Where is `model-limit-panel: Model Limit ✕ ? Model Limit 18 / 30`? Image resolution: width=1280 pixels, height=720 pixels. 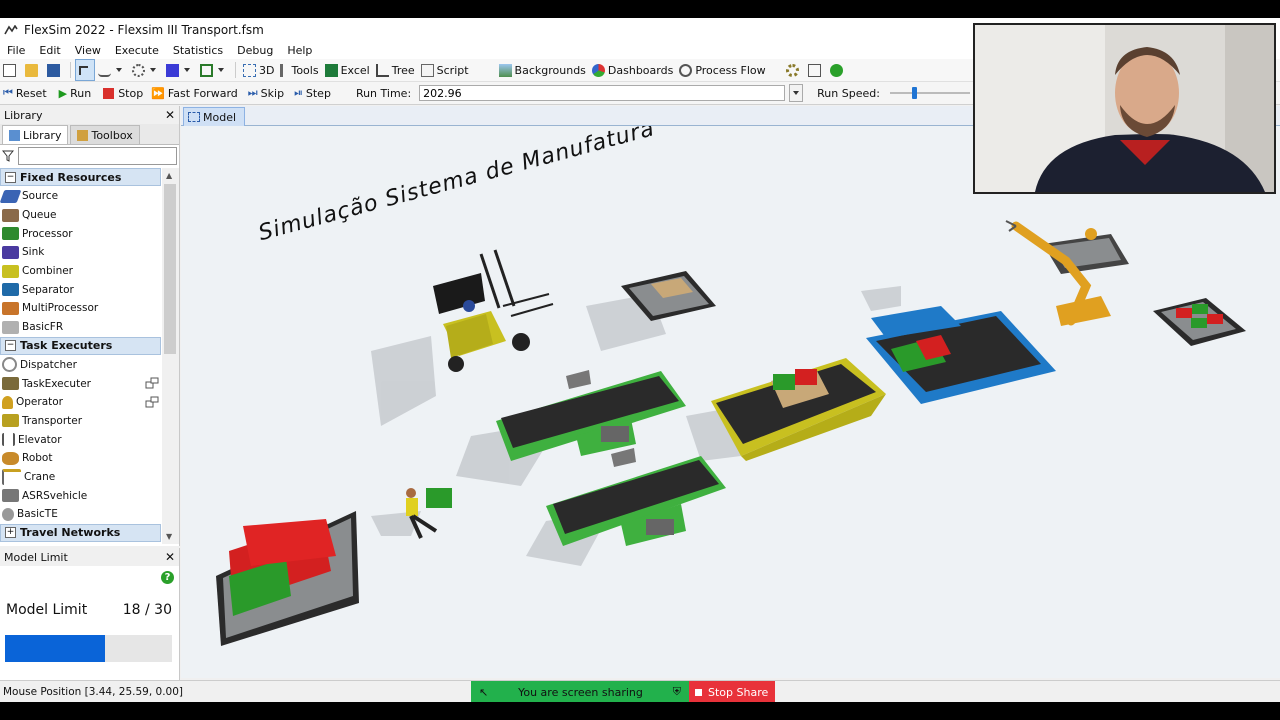
model-limit-panel: Model Limit ✕ ? Model Limit 18 / 30 is located at coordinates (90, 623).